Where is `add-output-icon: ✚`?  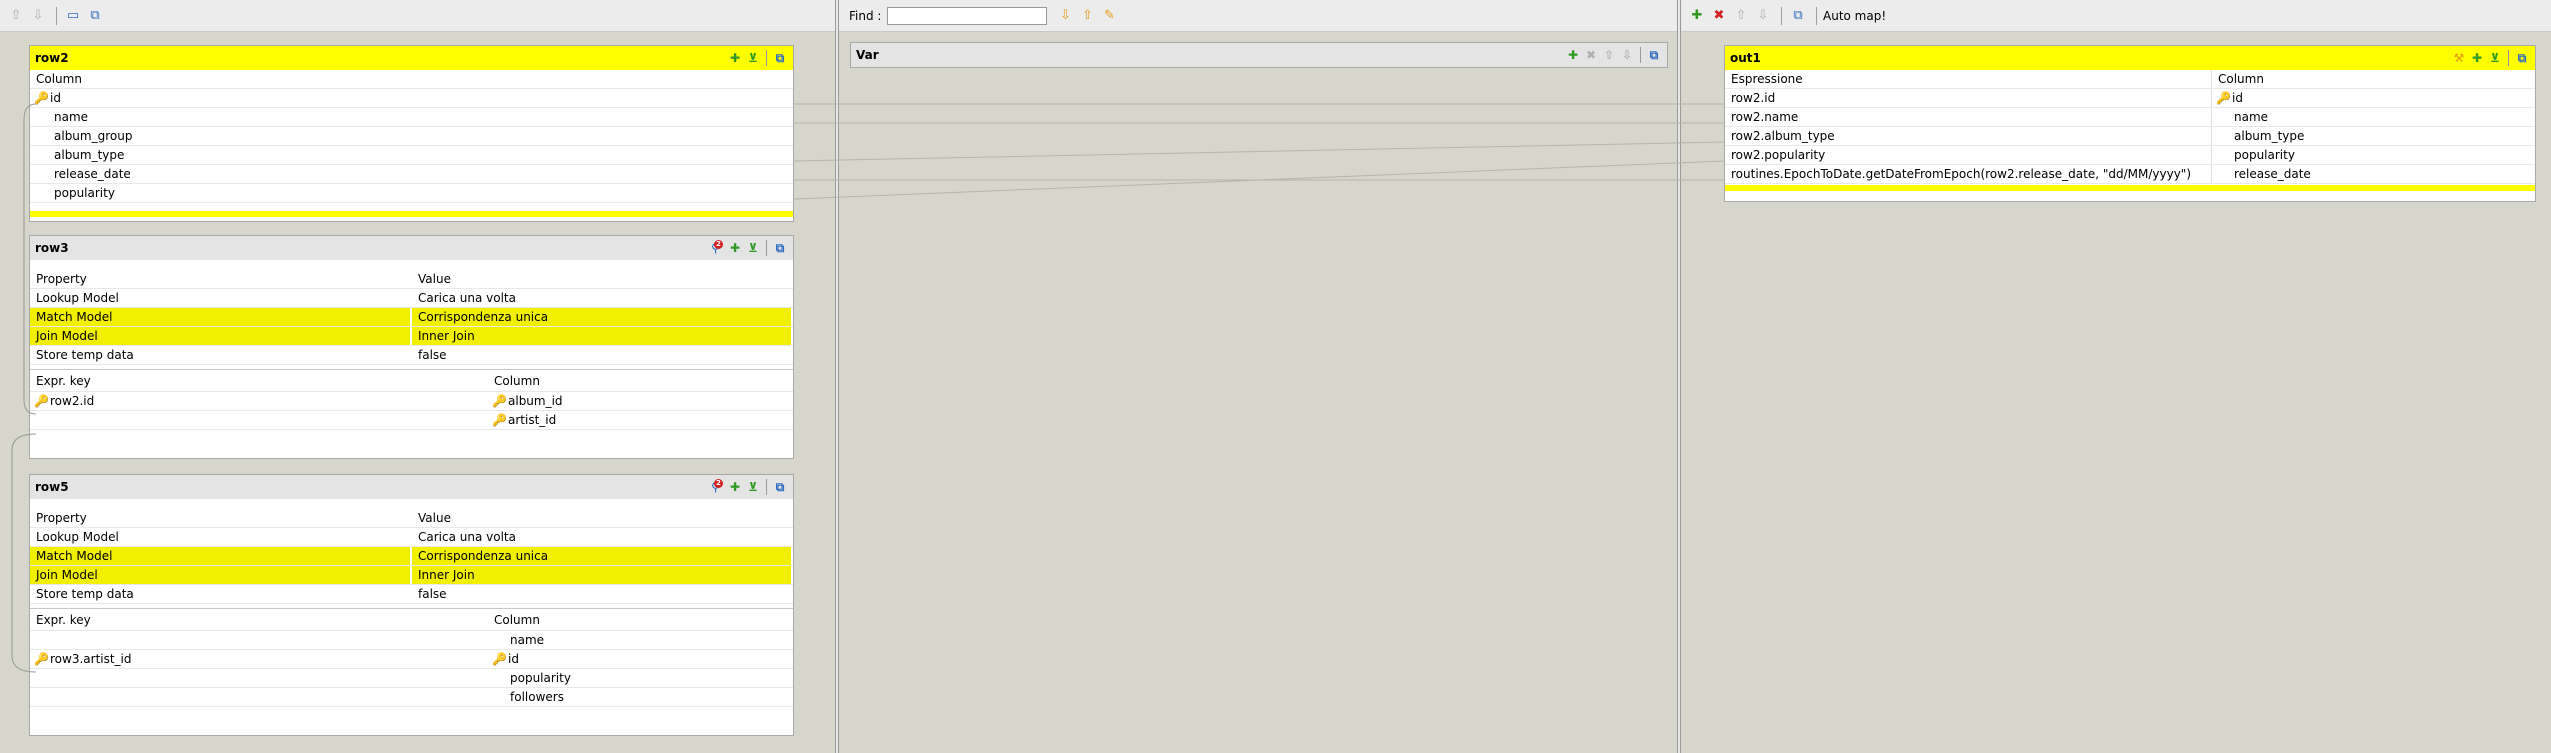
add-output-icon: ✚ is located at coordinates (1697, 16).